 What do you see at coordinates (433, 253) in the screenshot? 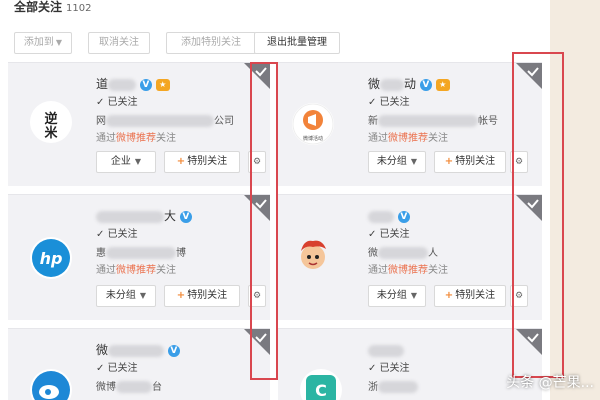
I see `desc-suffix: 人` at bounding box center [433, 253].